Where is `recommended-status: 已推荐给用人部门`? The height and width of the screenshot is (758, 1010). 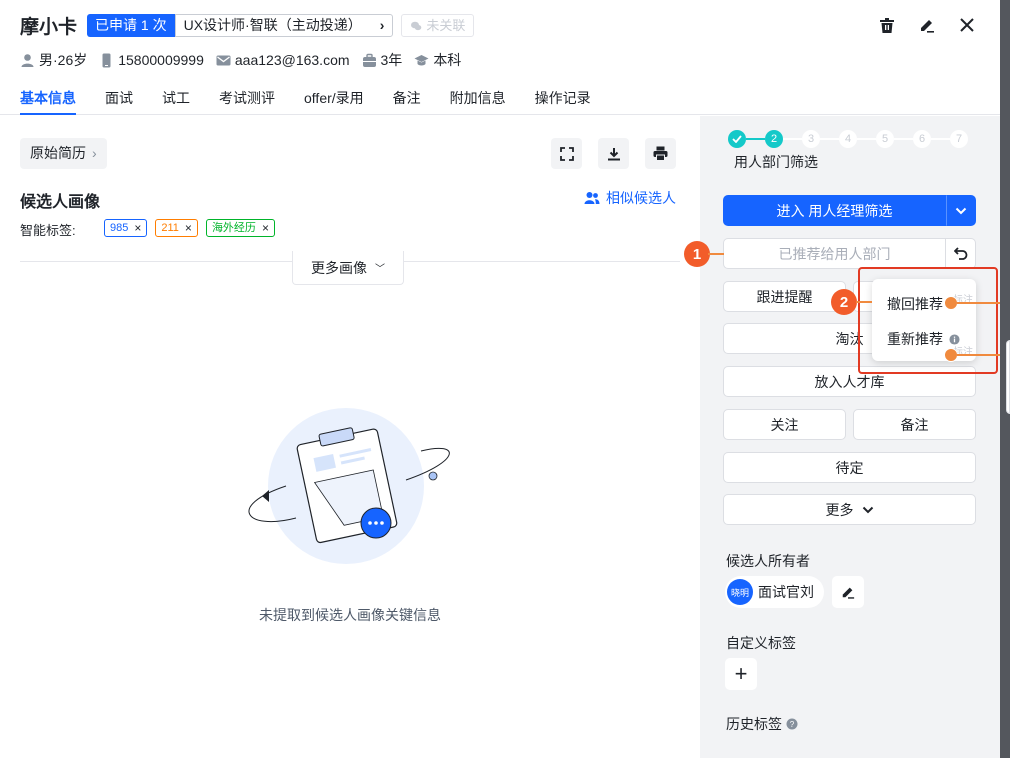
recommended-status: 已推荐给用人部门 is located at coordinates (834, 253).